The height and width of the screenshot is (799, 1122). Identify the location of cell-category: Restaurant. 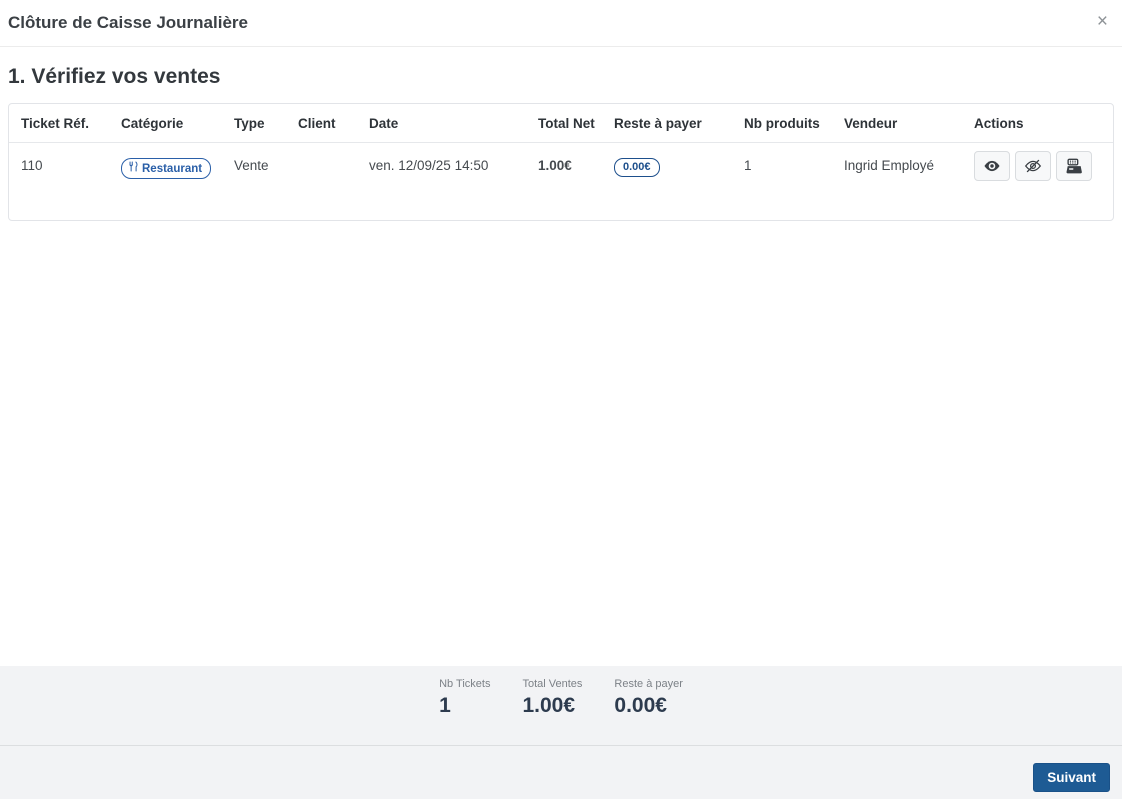
(165, 182).